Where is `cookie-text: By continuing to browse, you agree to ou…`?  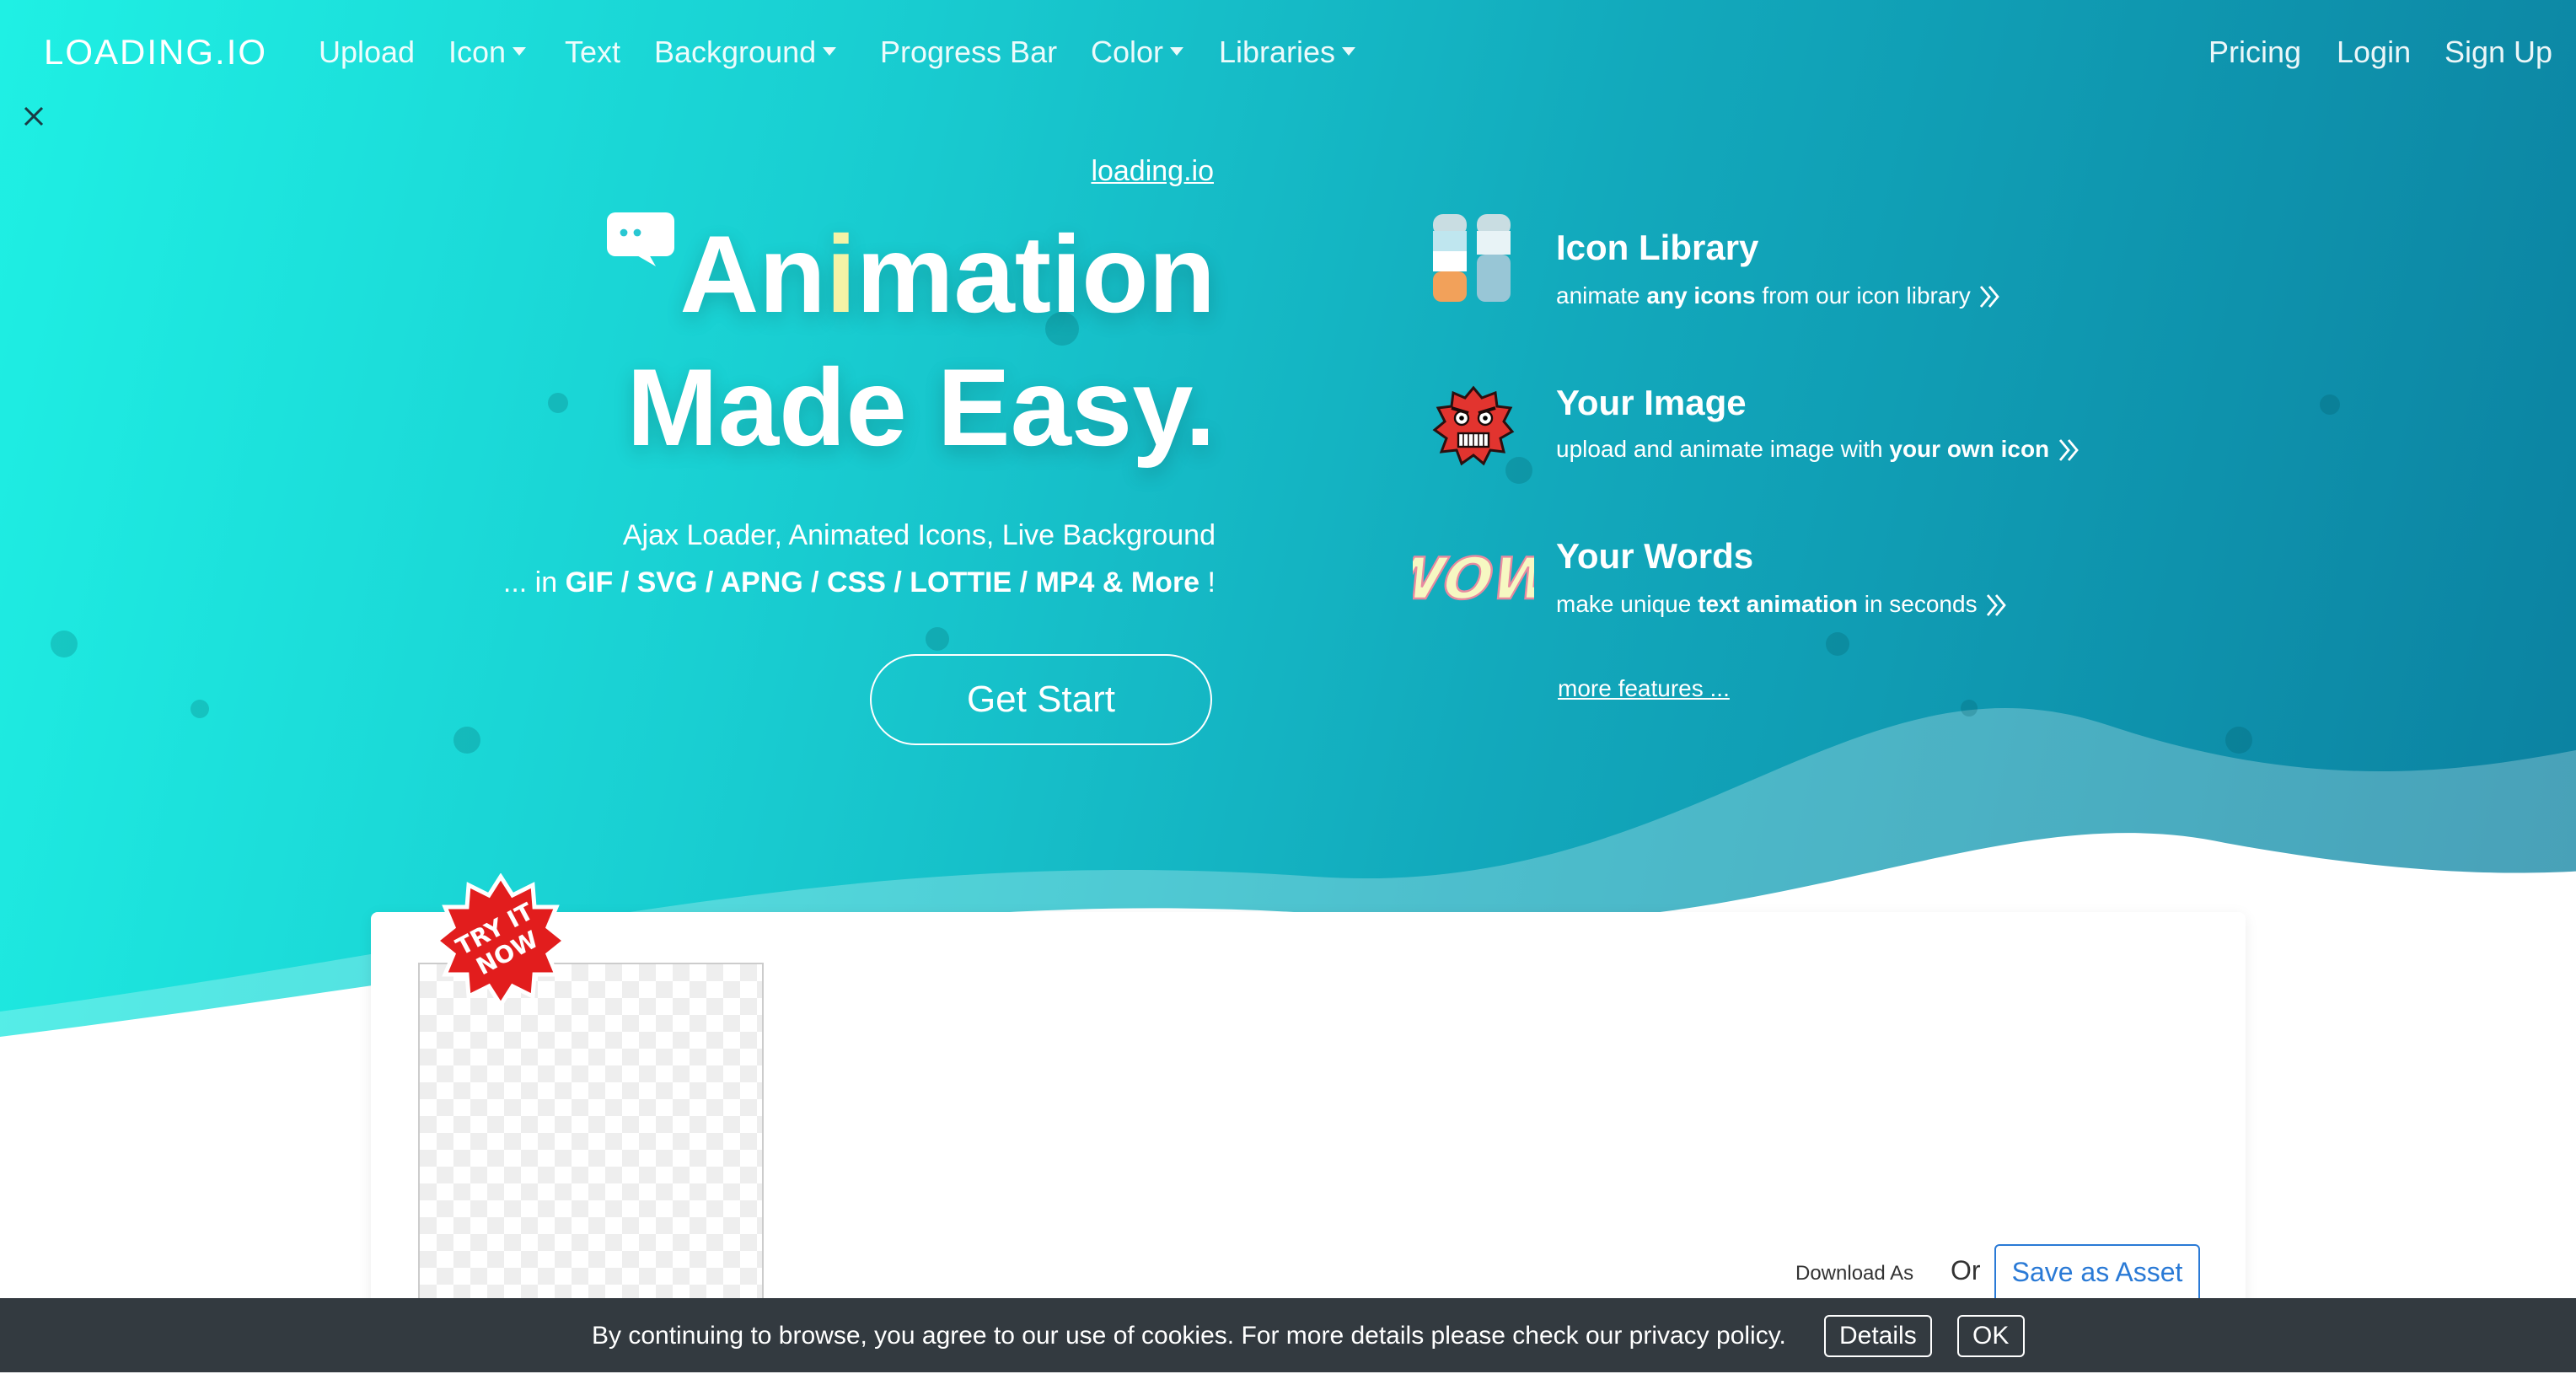 cookie-text: By continuing to browse, you agree to ou… is located at coordinates (1189, 1336).